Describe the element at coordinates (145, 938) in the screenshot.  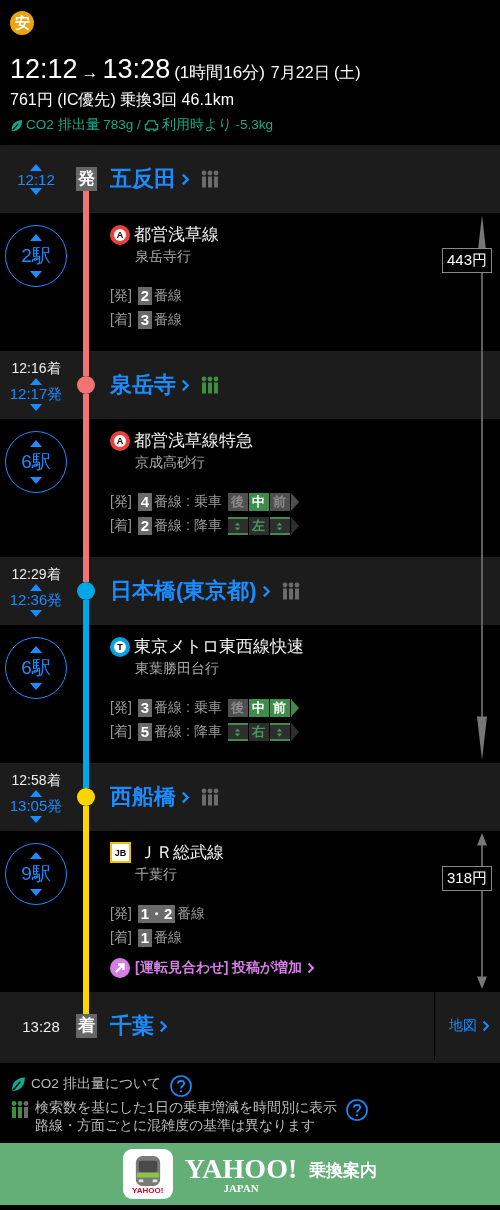
I see `track-number: 1` at that location.